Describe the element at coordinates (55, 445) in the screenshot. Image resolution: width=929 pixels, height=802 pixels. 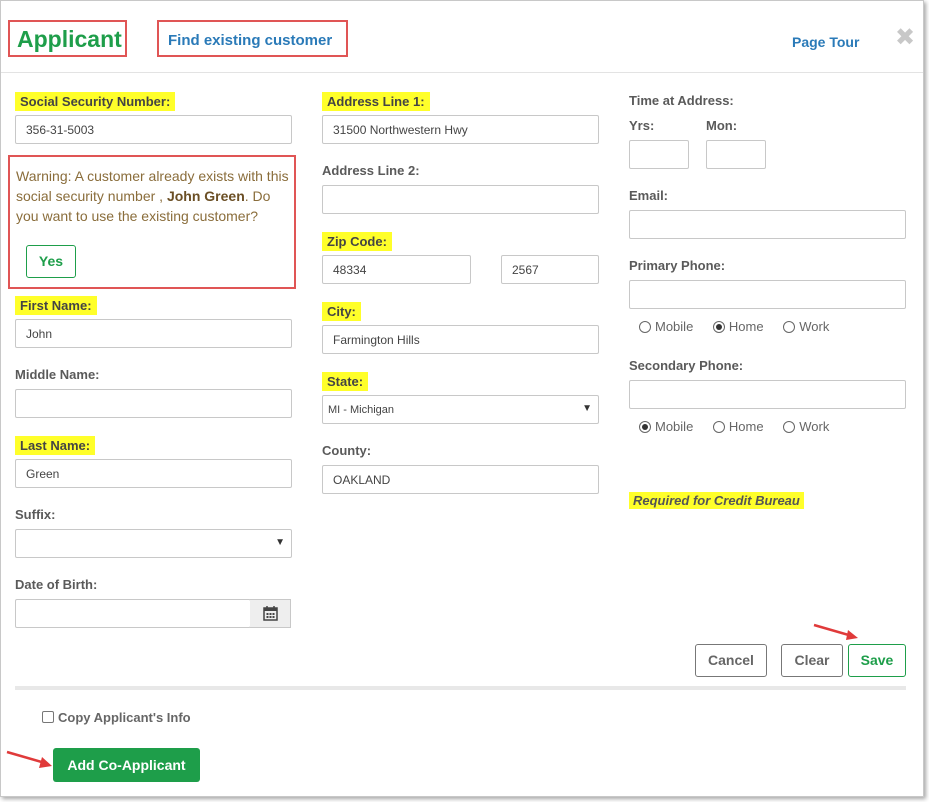
I see `last-name-label: Last Name:` at that location.